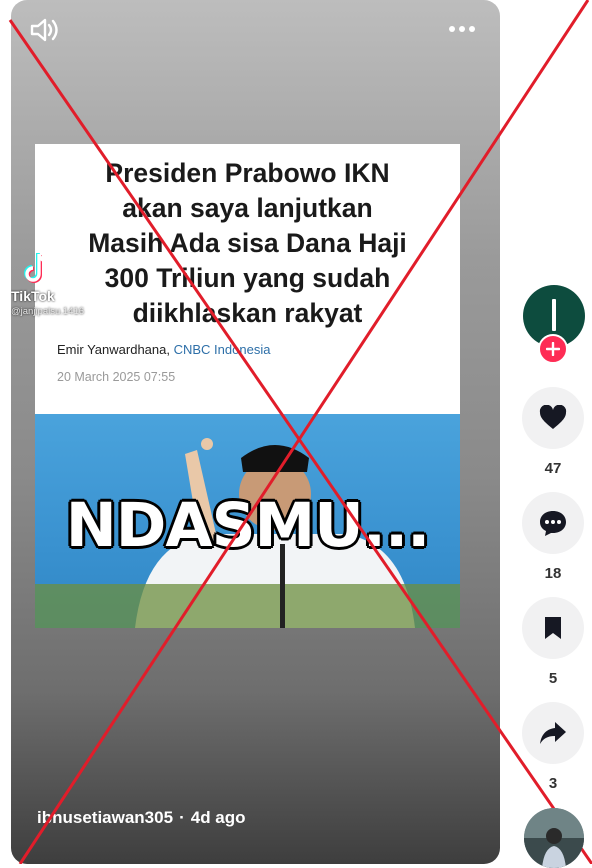 Image resolution: width=592 pixels, height=868 pixels. I want to click on more-options-button, so click(462, 29).